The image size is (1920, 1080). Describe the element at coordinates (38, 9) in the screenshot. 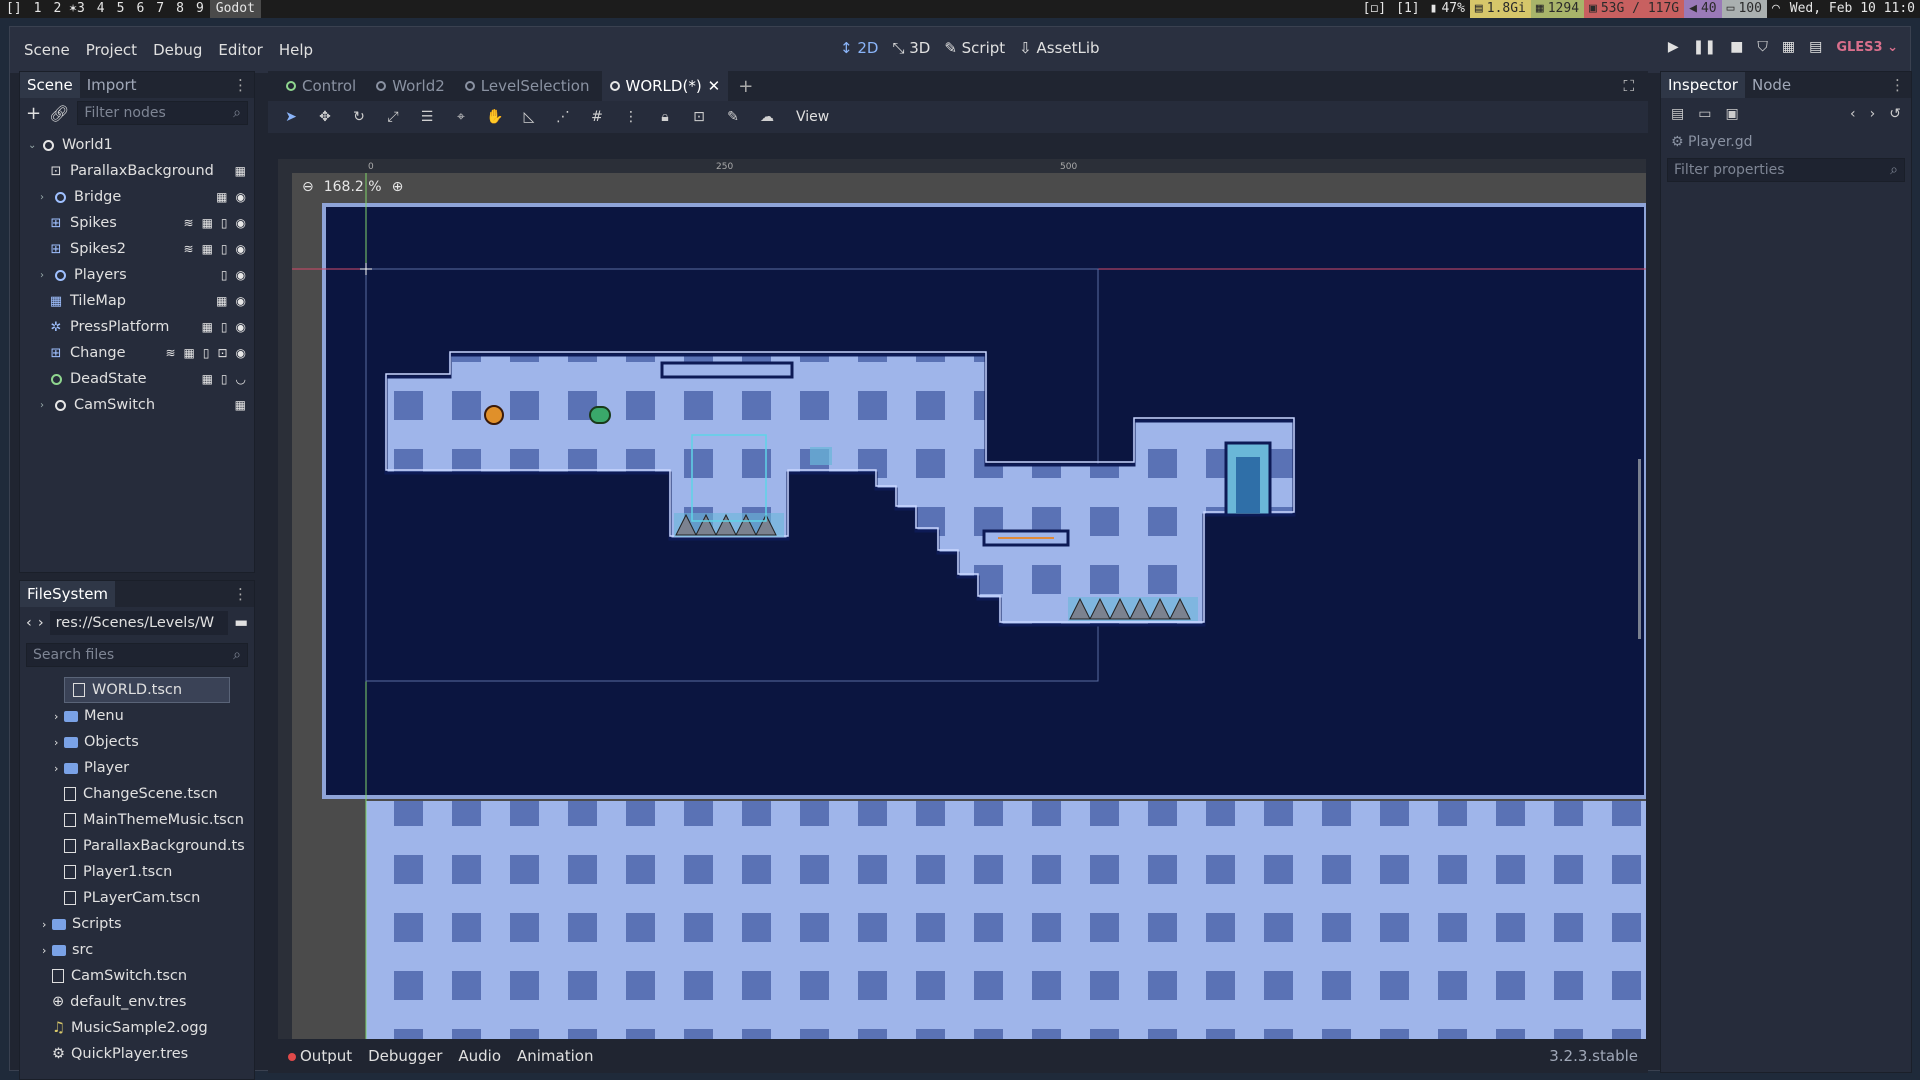

I see `workspace-1: 1` at that location.